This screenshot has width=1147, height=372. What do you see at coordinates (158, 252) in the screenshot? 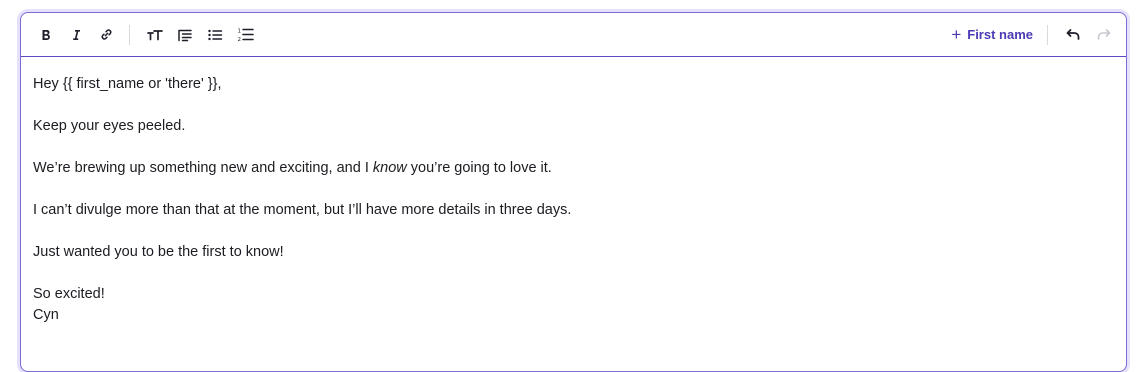
I see `body-line-4: Just wanted you to be the first to know!` at bounding box center [158, 252].